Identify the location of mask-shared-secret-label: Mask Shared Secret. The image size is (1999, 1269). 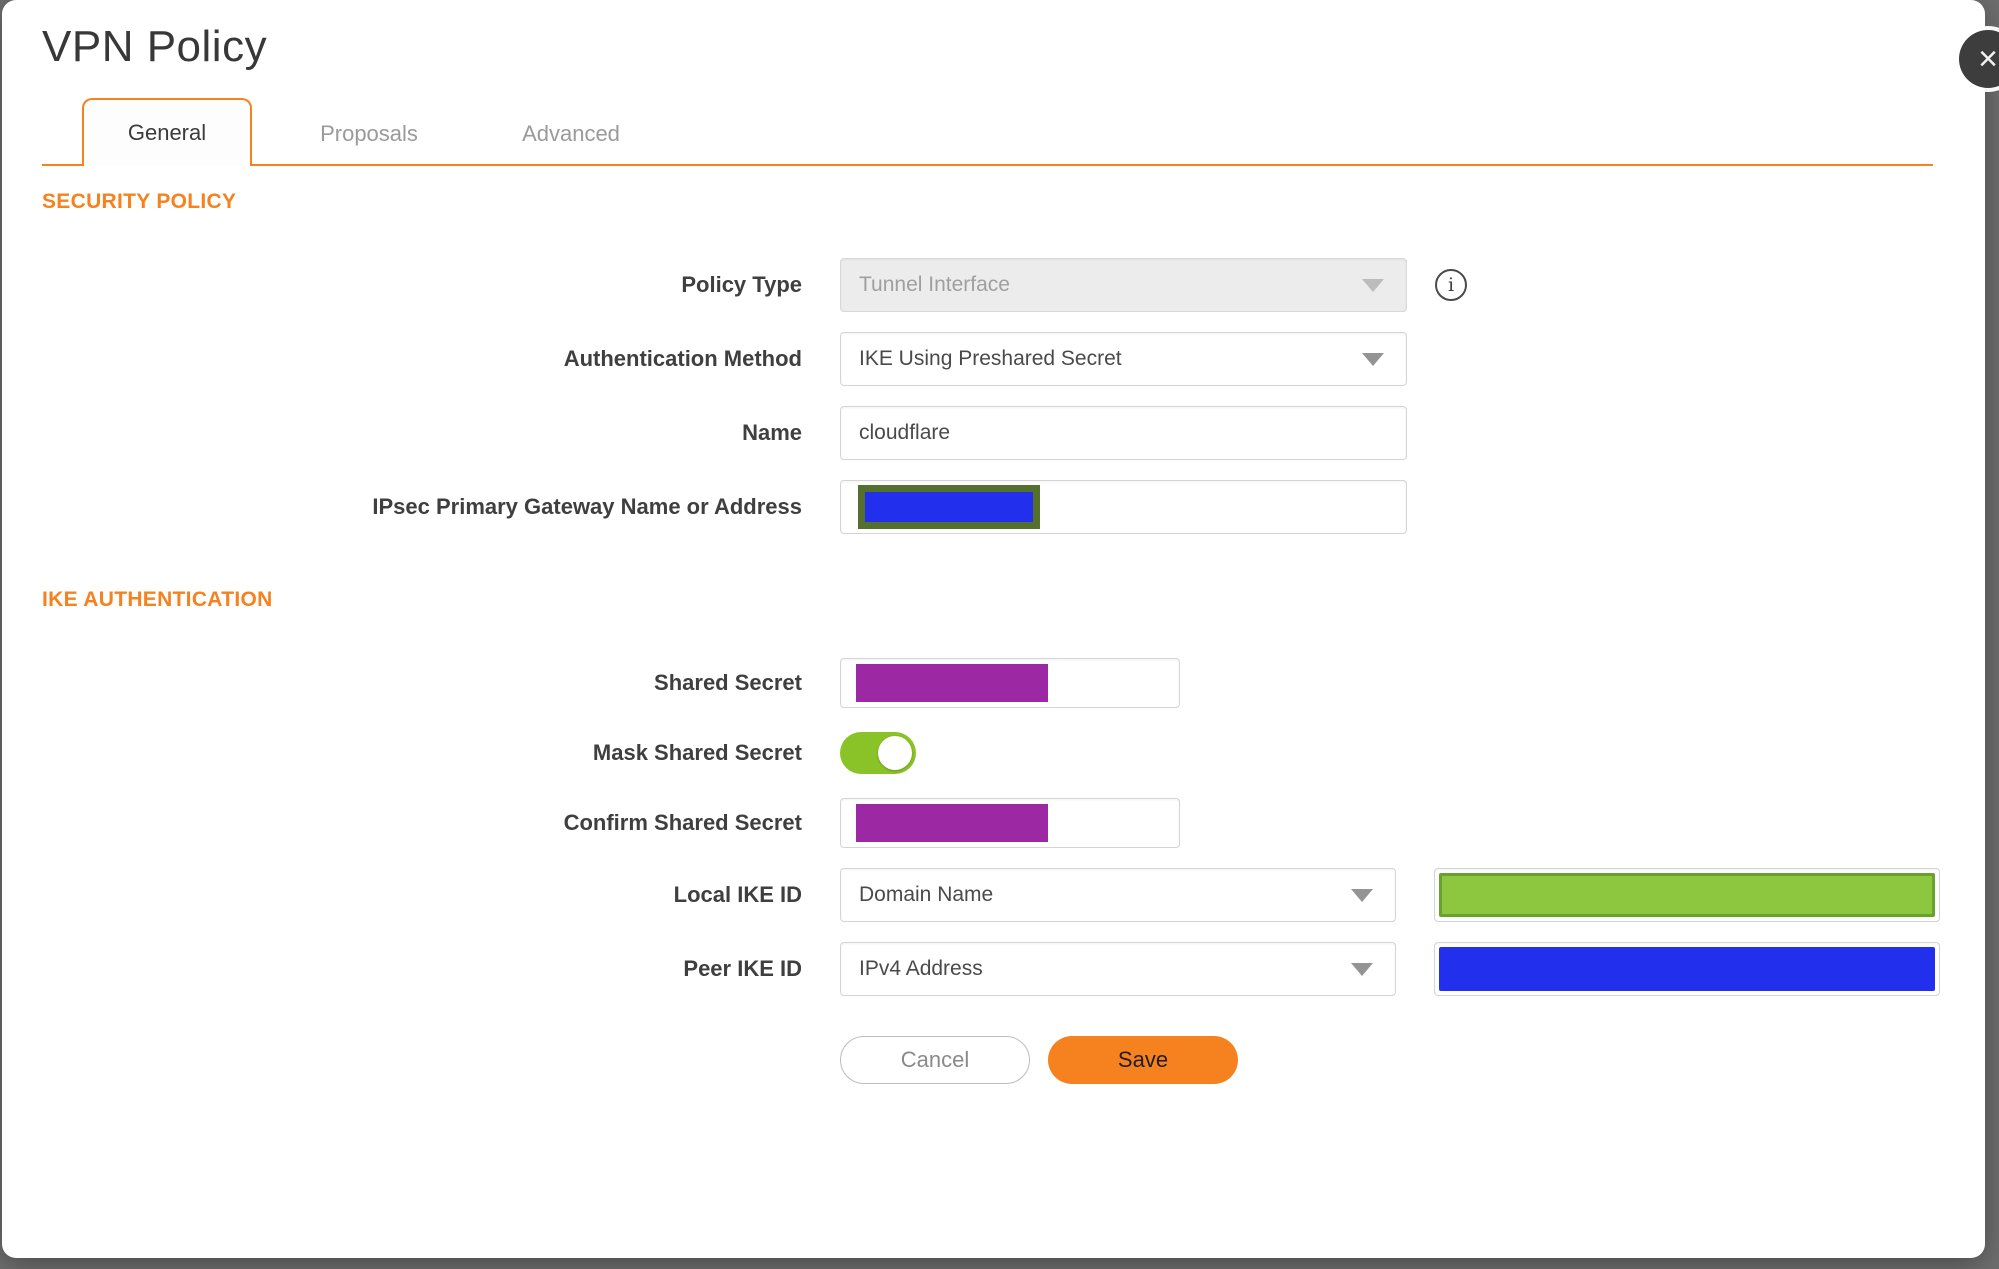
(697, 752).